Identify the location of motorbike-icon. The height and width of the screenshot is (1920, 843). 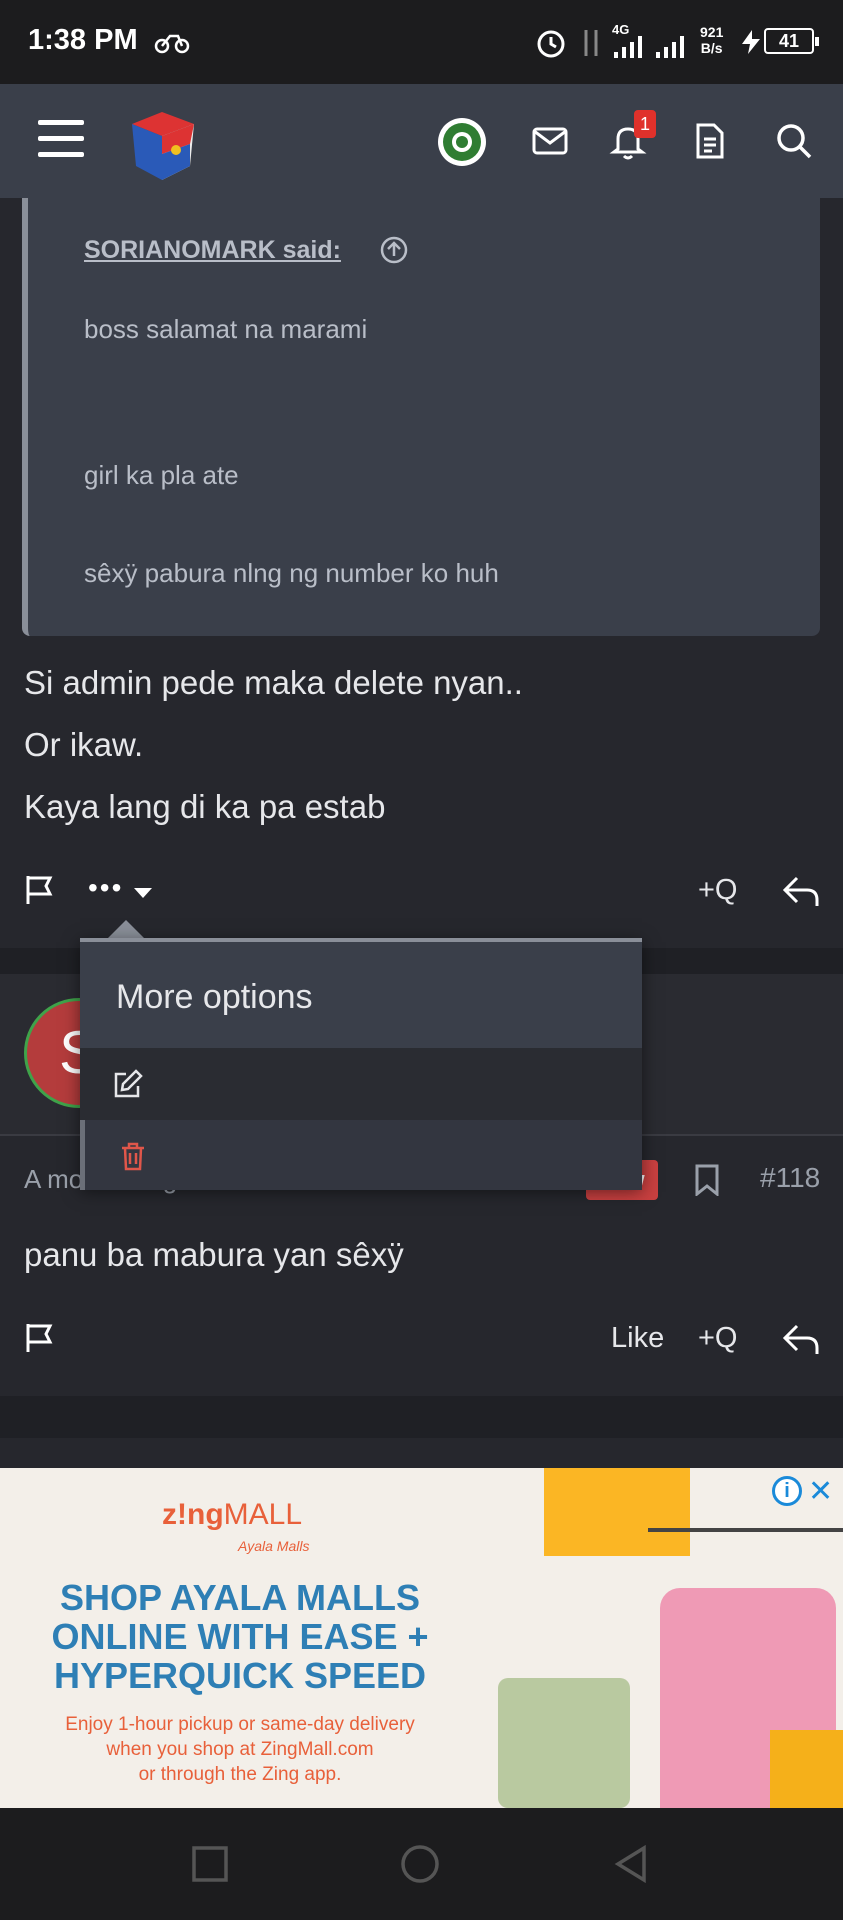
(172, 44).